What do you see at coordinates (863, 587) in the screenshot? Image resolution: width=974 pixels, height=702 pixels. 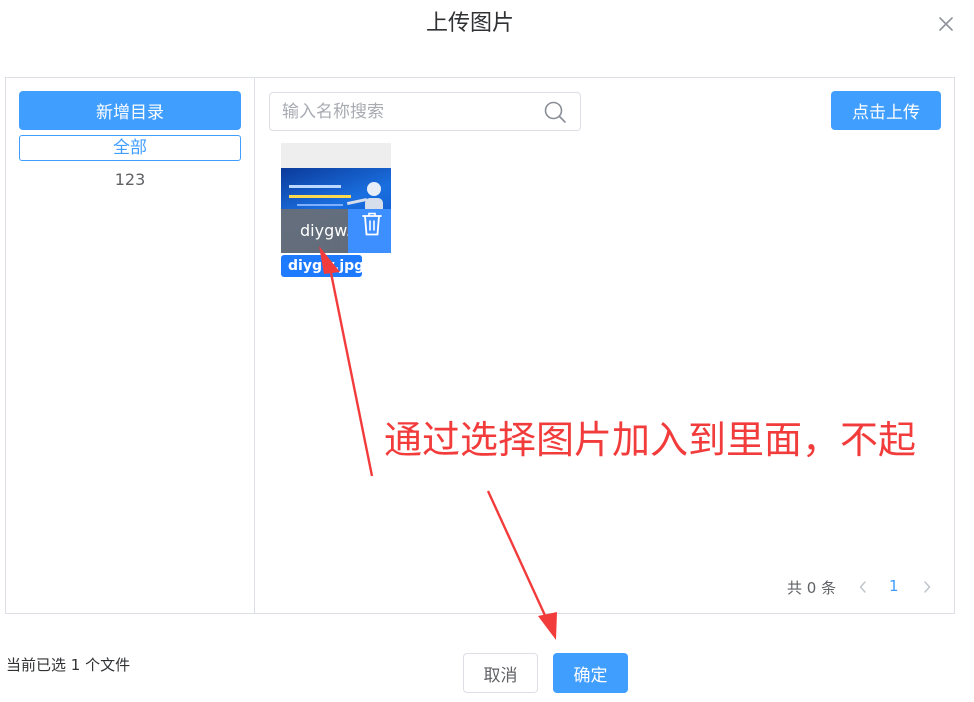 I see `chevron-left-icon` at bounding box center [863, 587].